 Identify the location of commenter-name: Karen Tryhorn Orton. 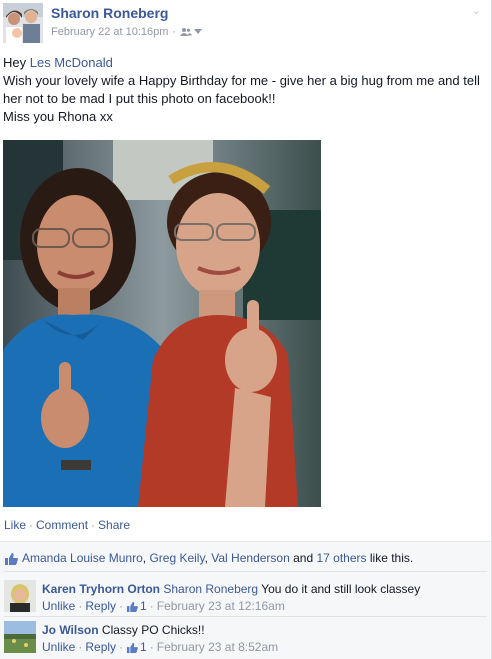
(101, 589).